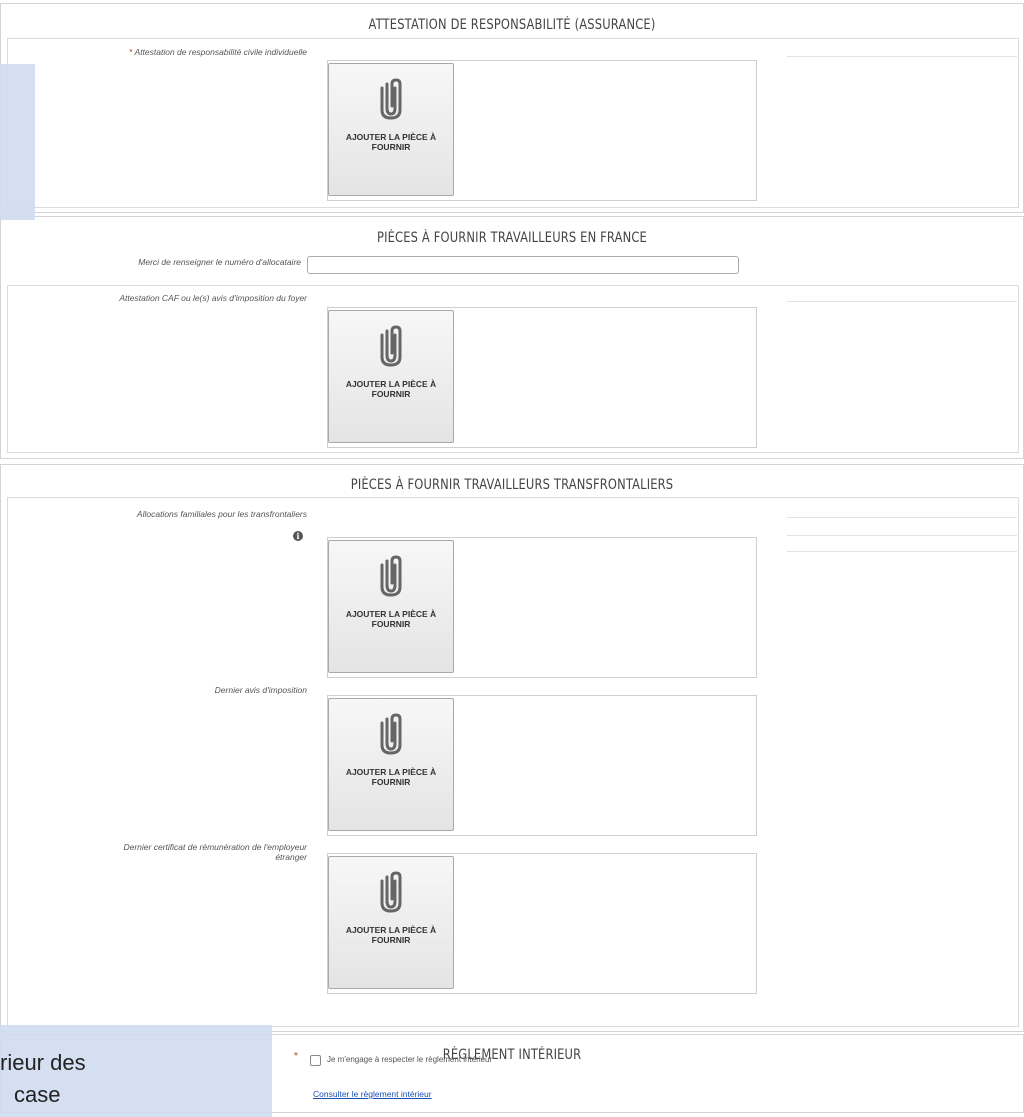 The height and width of the screenshot is (1117, 1024). Describe the element at coordinates (391, 129) in the screenshot. I see `upload-button-assurance: AJOUTER LA PIÈCE À FOURNIR` at that location.